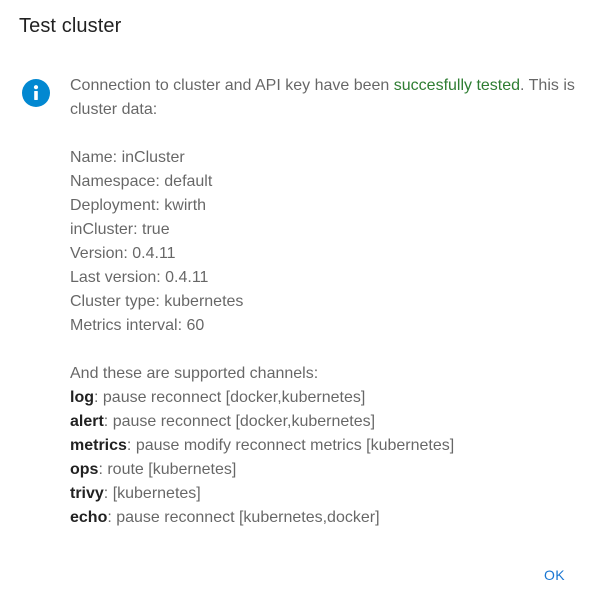 The width and height of the screenshot is (591, 597). What do you see at coordinates (98, 445) in the screenshot?
I see `channel-name: metrics` at bounding box center [98, 445].